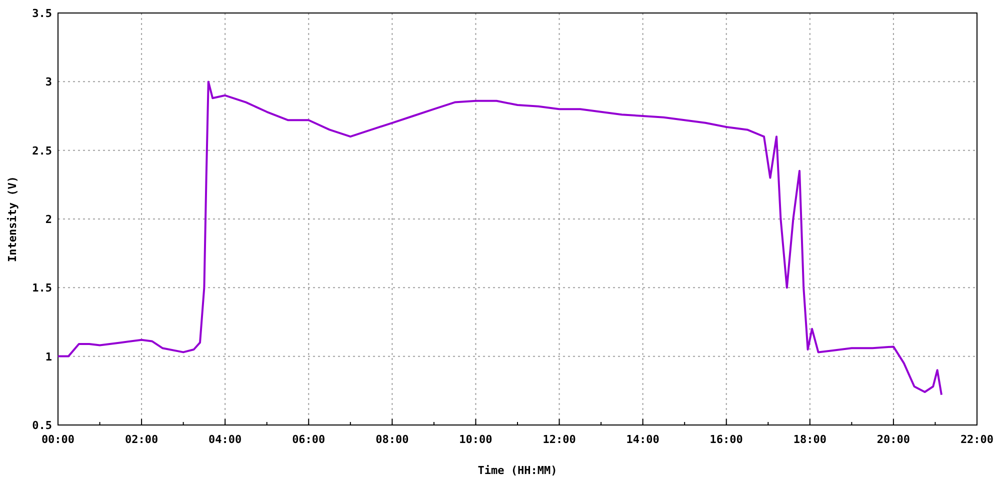  I want to click on x-tick-label: 02:00, so click(141, 439).